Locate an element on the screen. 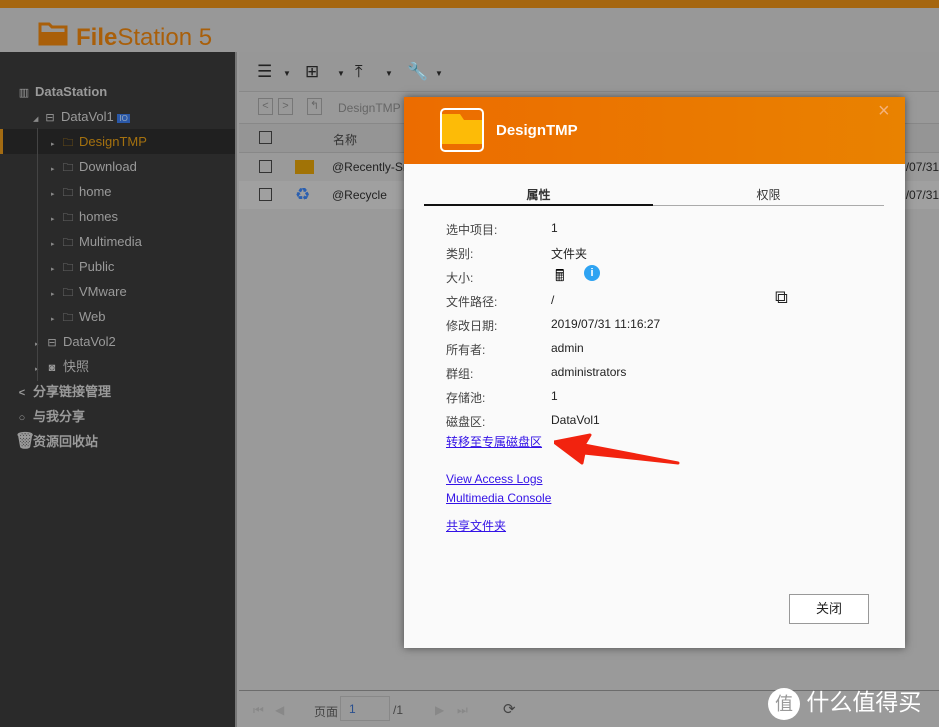  file-name: @Recently-Snapshot is located at coordinates (368, 167).